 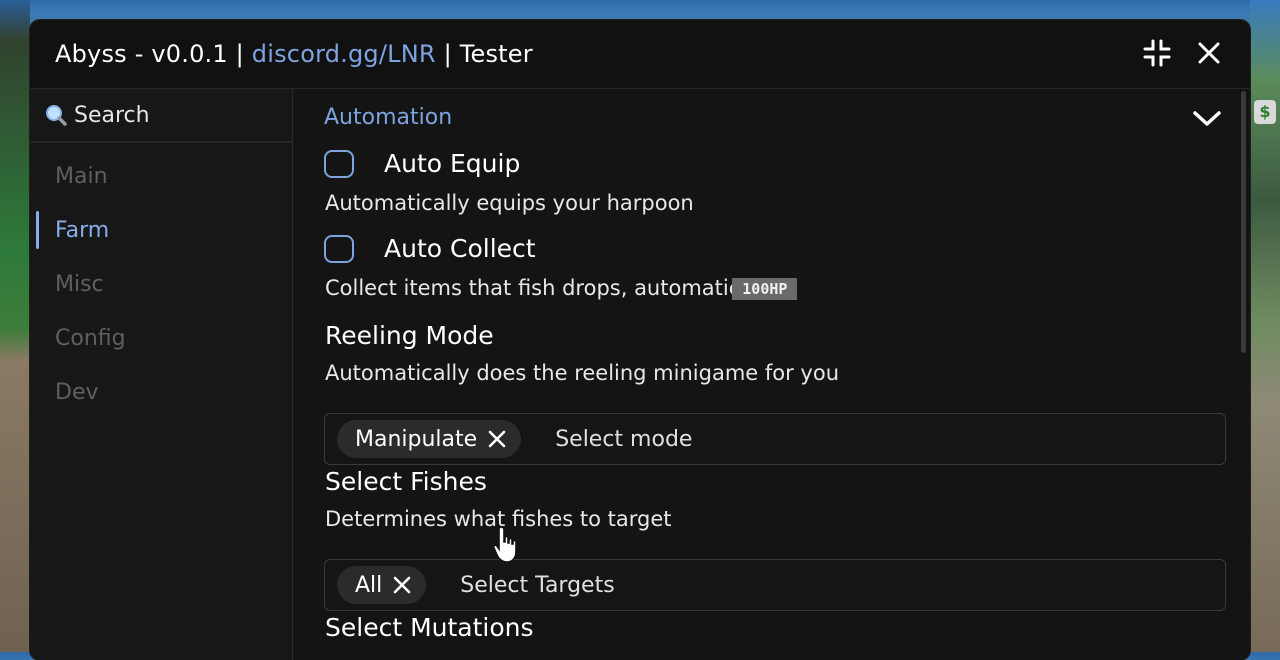 What do you see at coordinates (369, 585) in the screenshot?
I see `select-fishes-chip-label: All` at bounding box center [369, 585].